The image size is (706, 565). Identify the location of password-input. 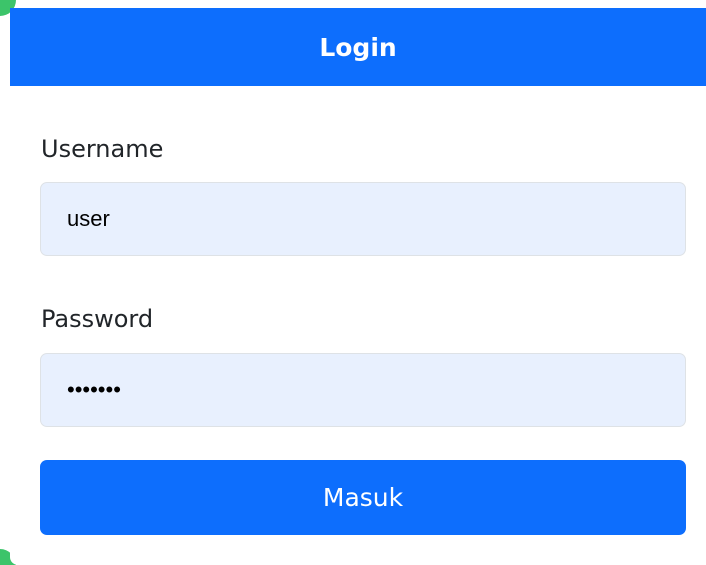
(363, 390).